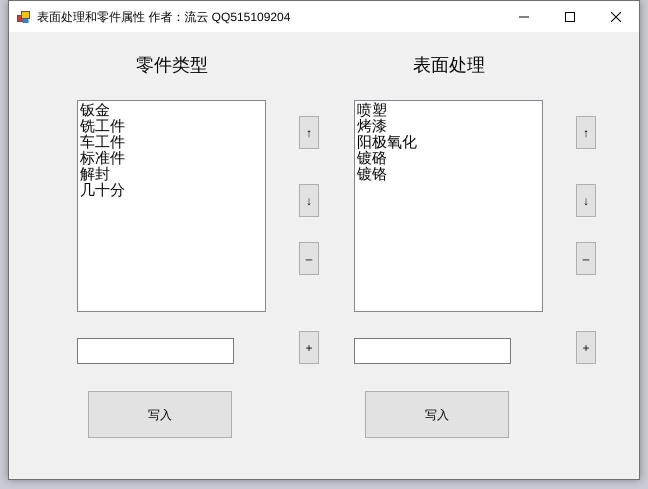  What do you see at coordinates (616, 17) in the screenshot?
I see `close-icon` at bounding box center [616, 17].